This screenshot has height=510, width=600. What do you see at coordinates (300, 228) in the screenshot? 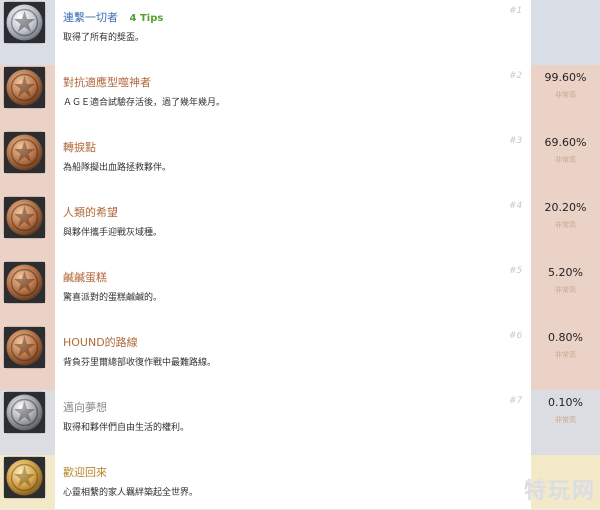
I see `trophy-row: 人類的希望 與夥伴攜手迎戰灰域種。 #4 20.20% 非常高` at bounding box center [300, 228].